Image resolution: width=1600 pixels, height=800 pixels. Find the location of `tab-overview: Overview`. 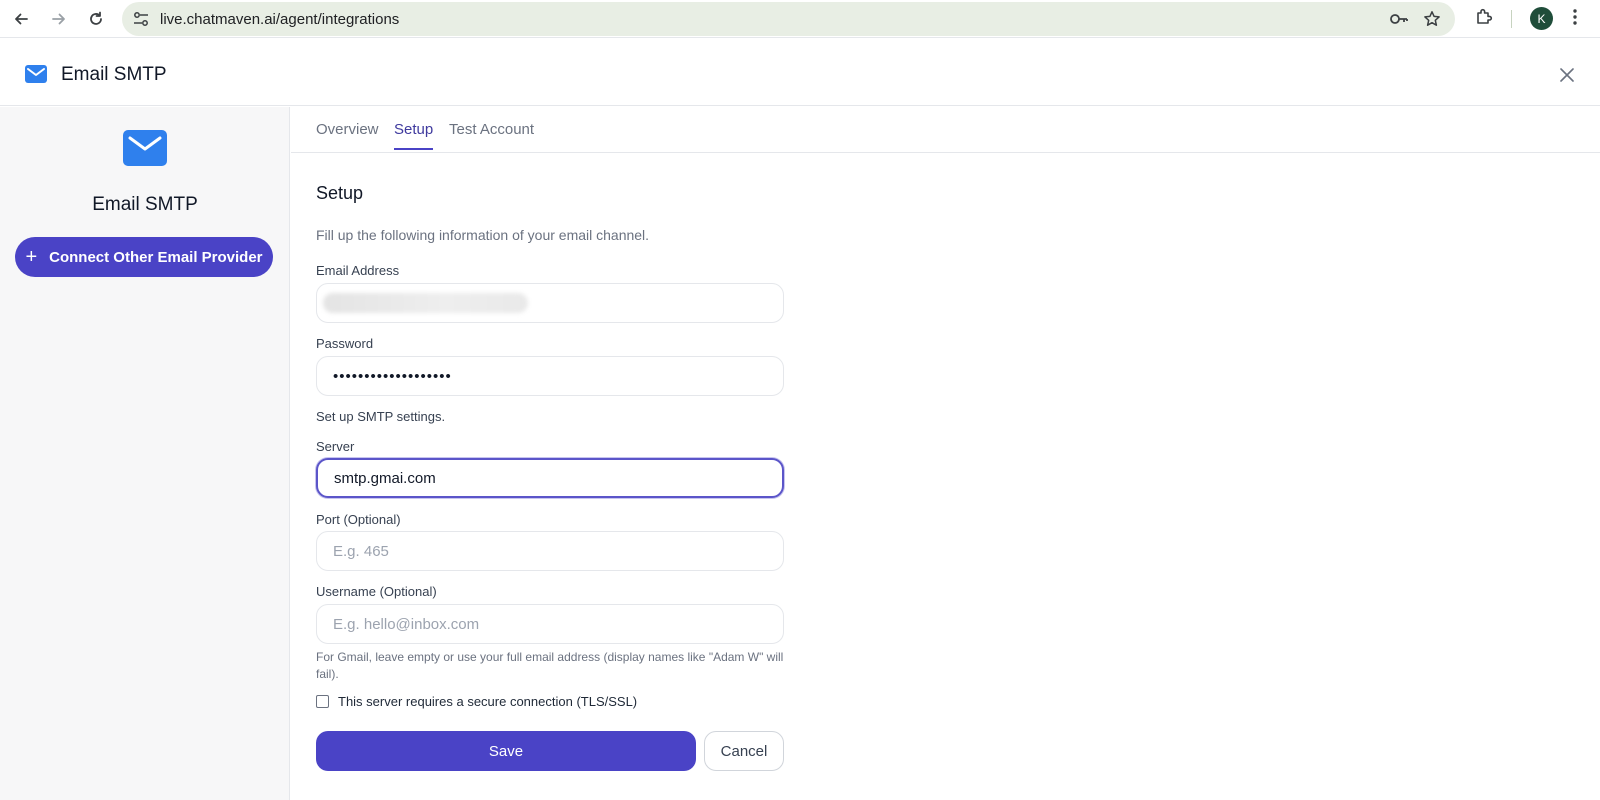

tab-overview: Overview is located at coordinates (347, 134).